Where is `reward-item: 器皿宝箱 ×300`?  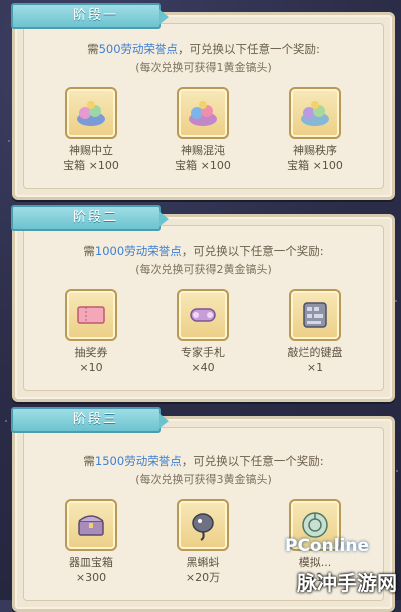
reward-item: 器皿宝箱 ×300 is located at coordinates (91, 542).